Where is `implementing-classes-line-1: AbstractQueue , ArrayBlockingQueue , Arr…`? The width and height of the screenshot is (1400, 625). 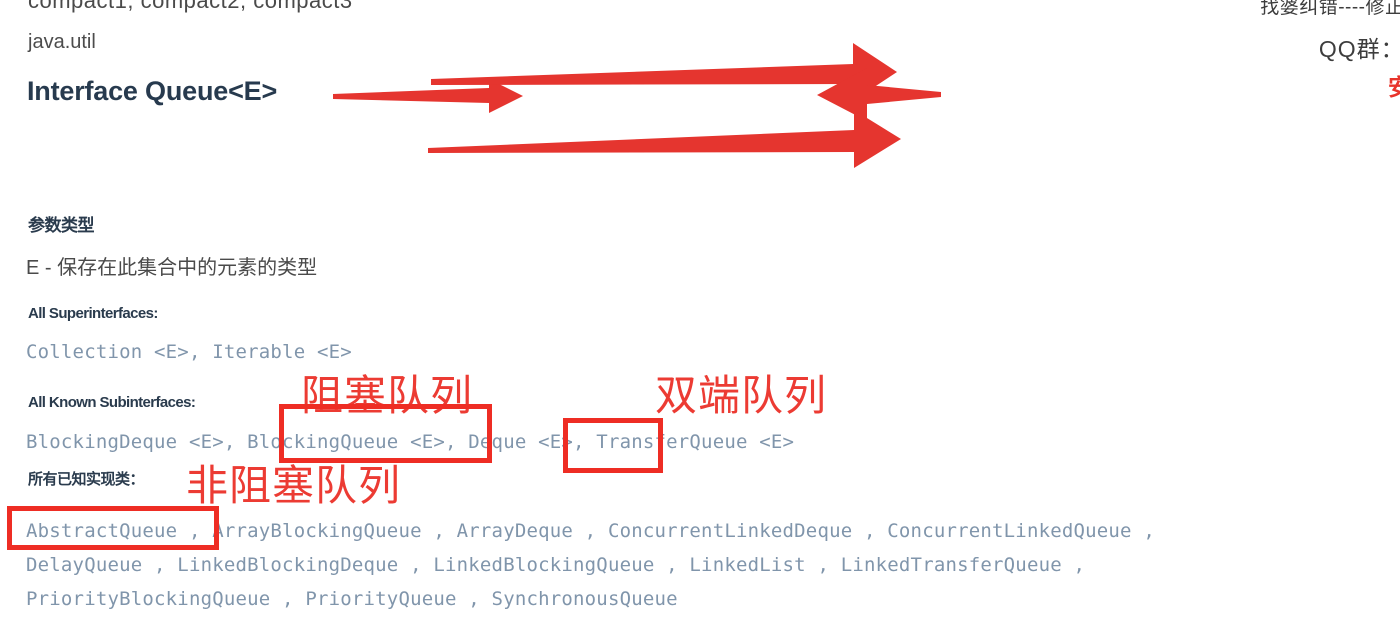
implementing-classes-line-1: AbstractQueue , ArrayBlockingQueue , Arr… is located at coordinates (590, 531).